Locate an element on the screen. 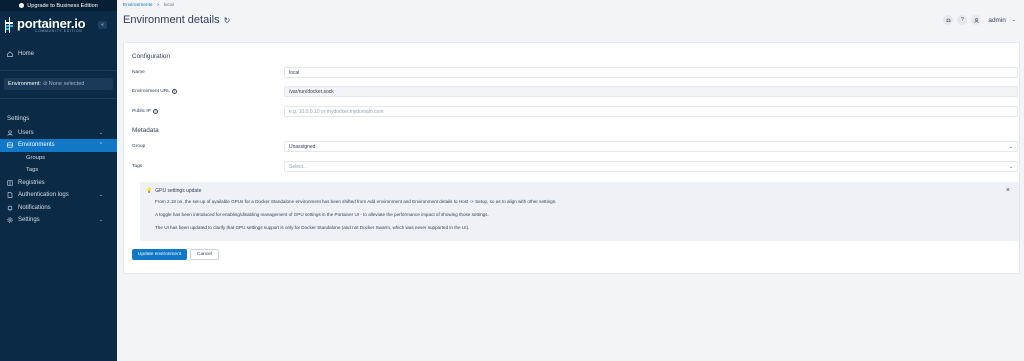  tags-label-text: Tags is located at coordinates (137, 166).